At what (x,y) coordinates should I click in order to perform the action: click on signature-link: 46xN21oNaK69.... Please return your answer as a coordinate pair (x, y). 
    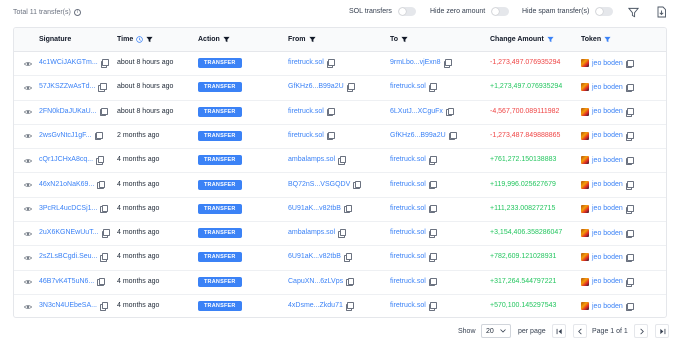
    Looking at the image, I should click on (66, 184).